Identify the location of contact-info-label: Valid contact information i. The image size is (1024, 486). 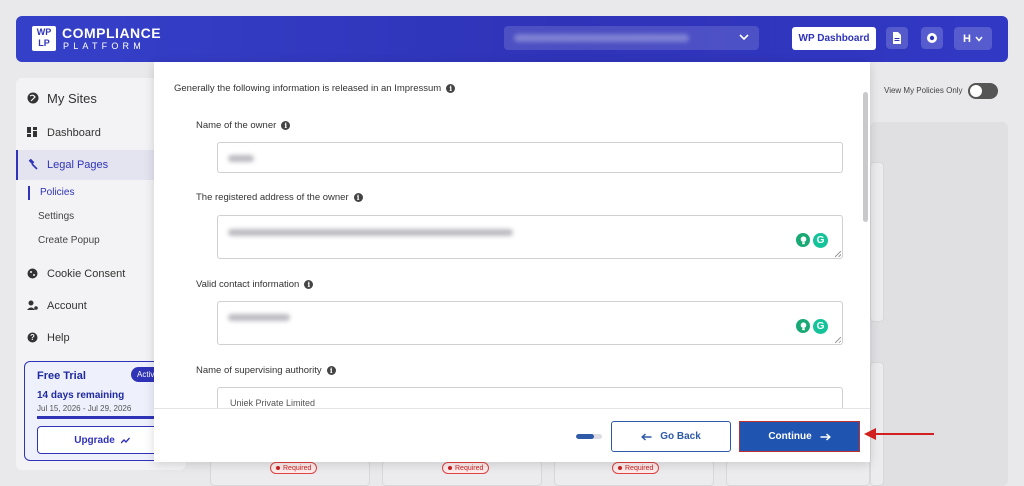
(255, 284).